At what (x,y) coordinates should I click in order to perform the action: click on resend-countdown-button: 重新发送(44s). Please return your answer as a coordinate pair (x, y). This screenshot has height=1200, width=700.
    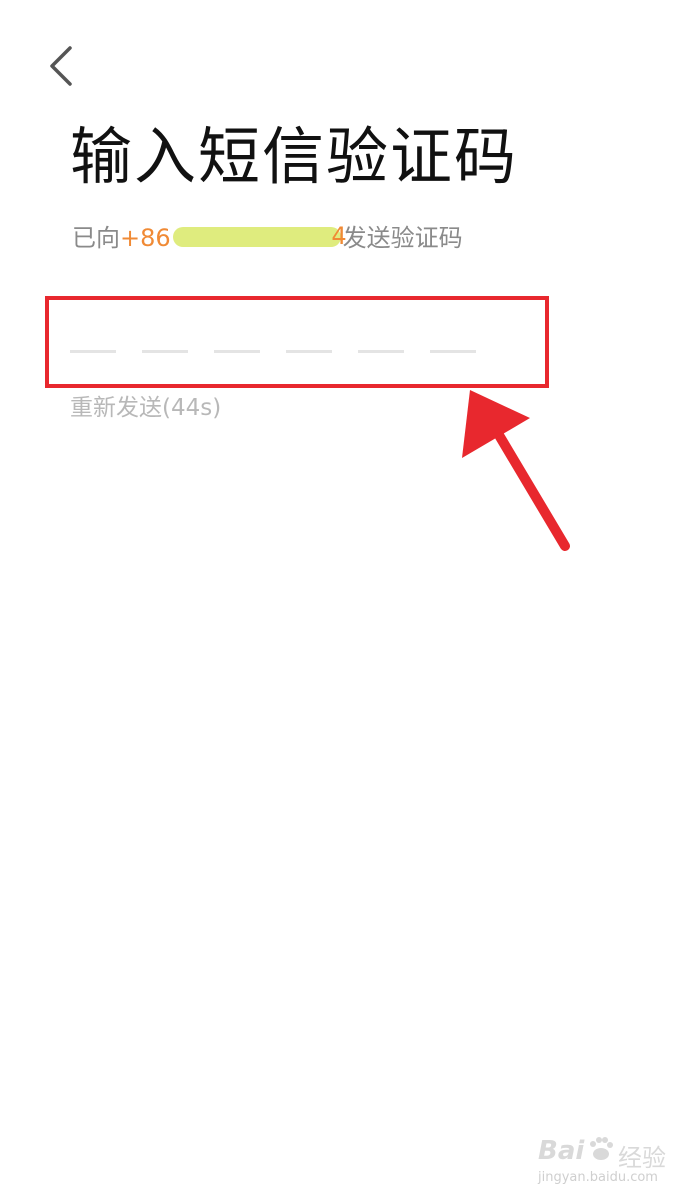
    Looking at the image, I should click on (145, 408).